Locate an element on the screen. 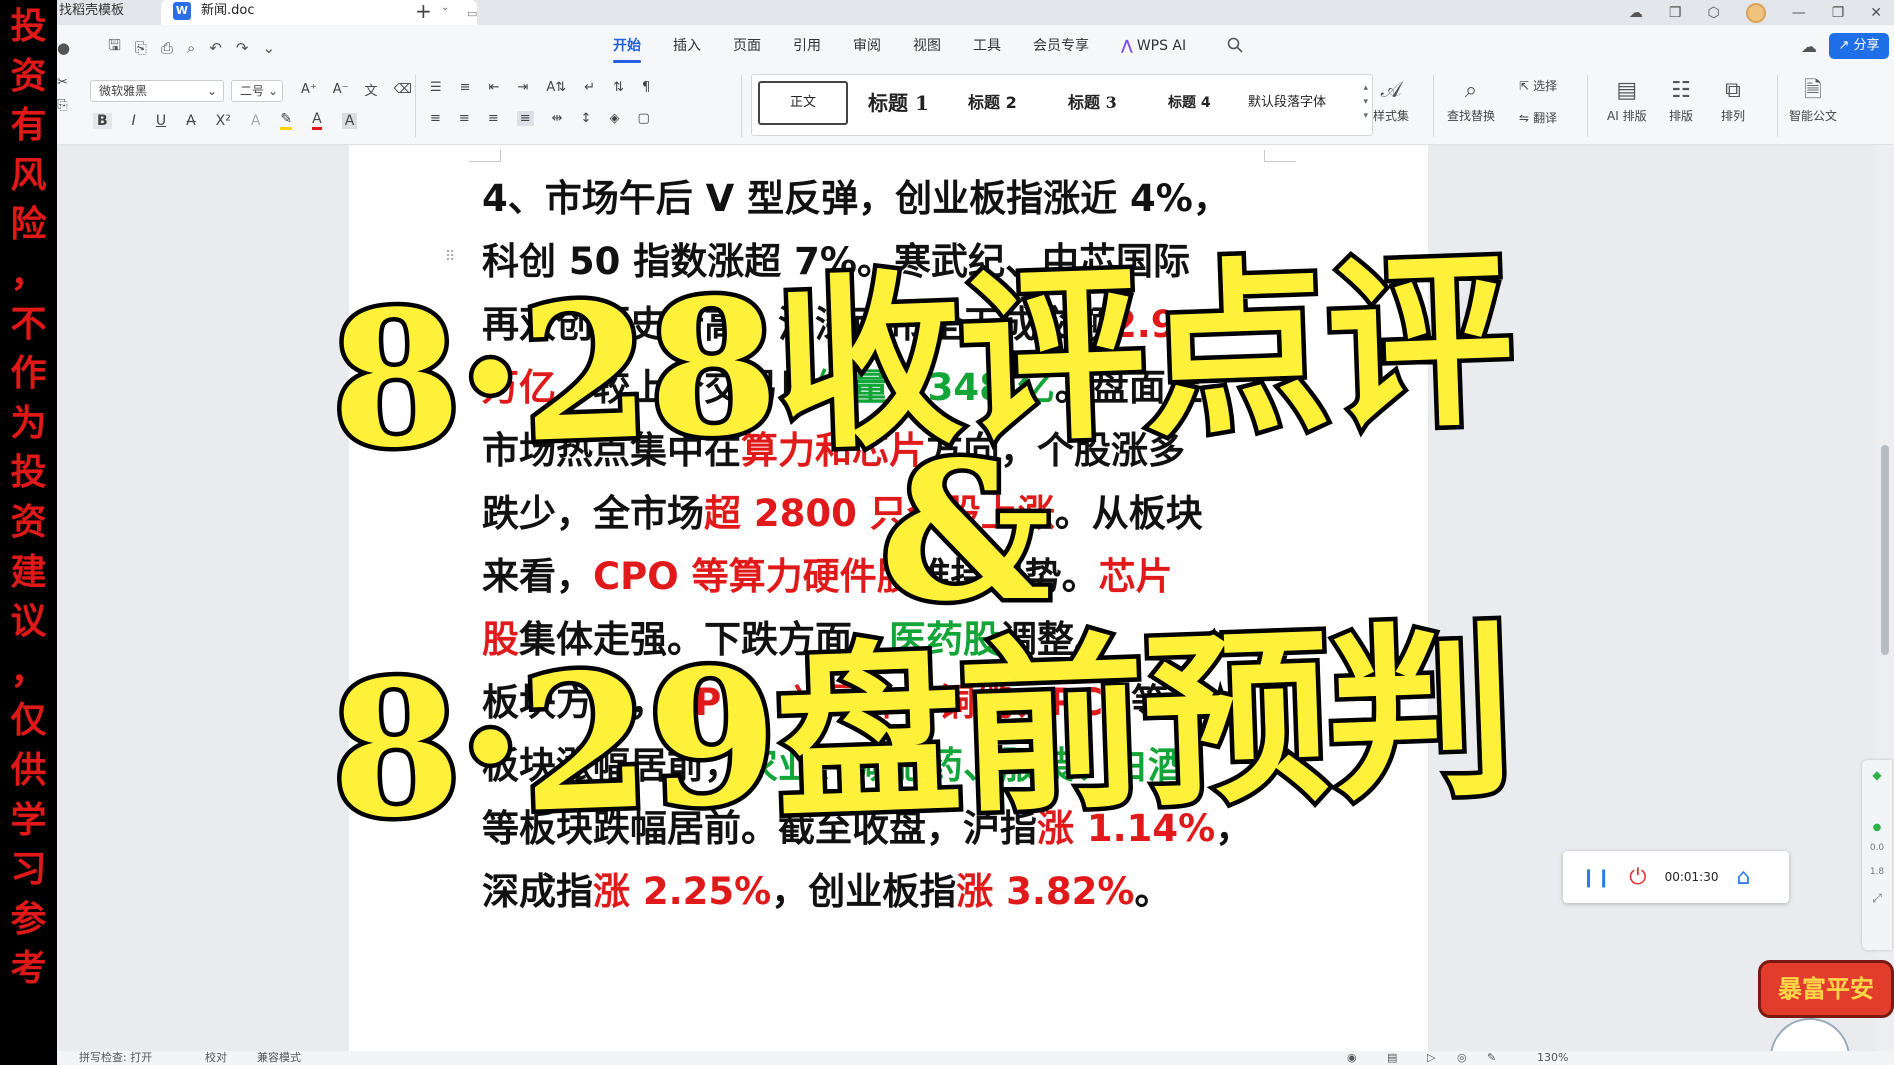 The image size is (1894, 1065). distribute-icon: ⇹ is located at coordinates (557, 118).